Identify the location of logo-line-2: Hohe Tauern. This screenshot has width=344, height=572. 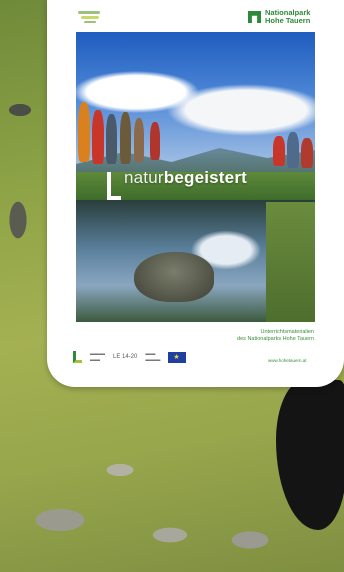
(288, 20).